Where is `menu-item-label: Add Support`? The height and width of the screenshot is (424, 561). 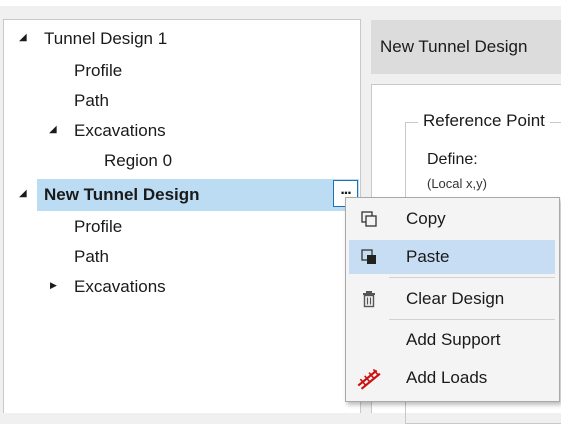 menu-item-label: Add Support is located at coordinates (453, 339).